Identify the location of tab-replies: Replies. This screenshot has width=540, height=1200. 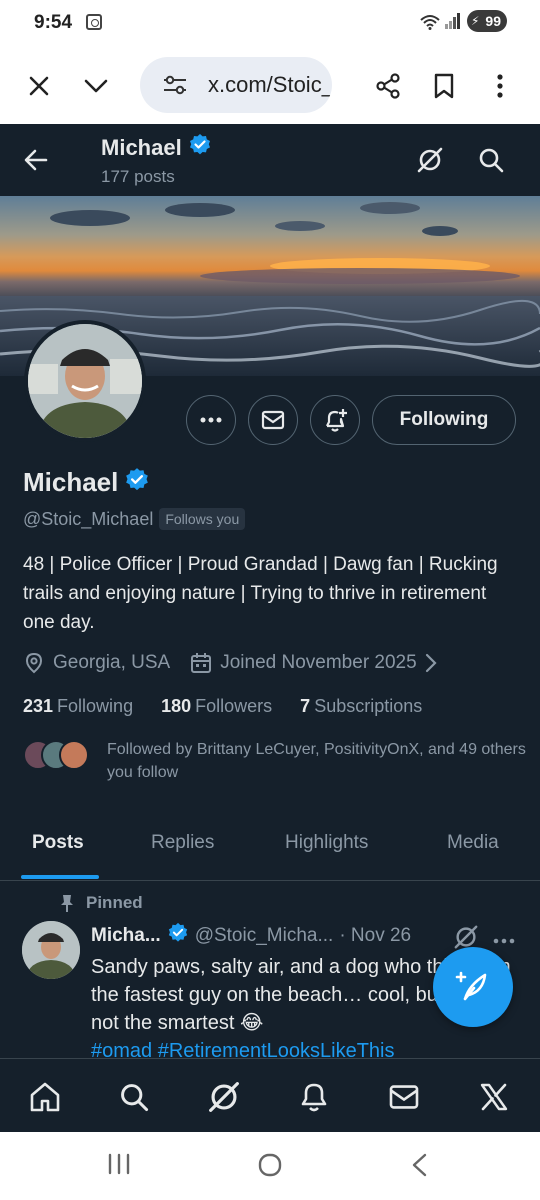
(182, 843).